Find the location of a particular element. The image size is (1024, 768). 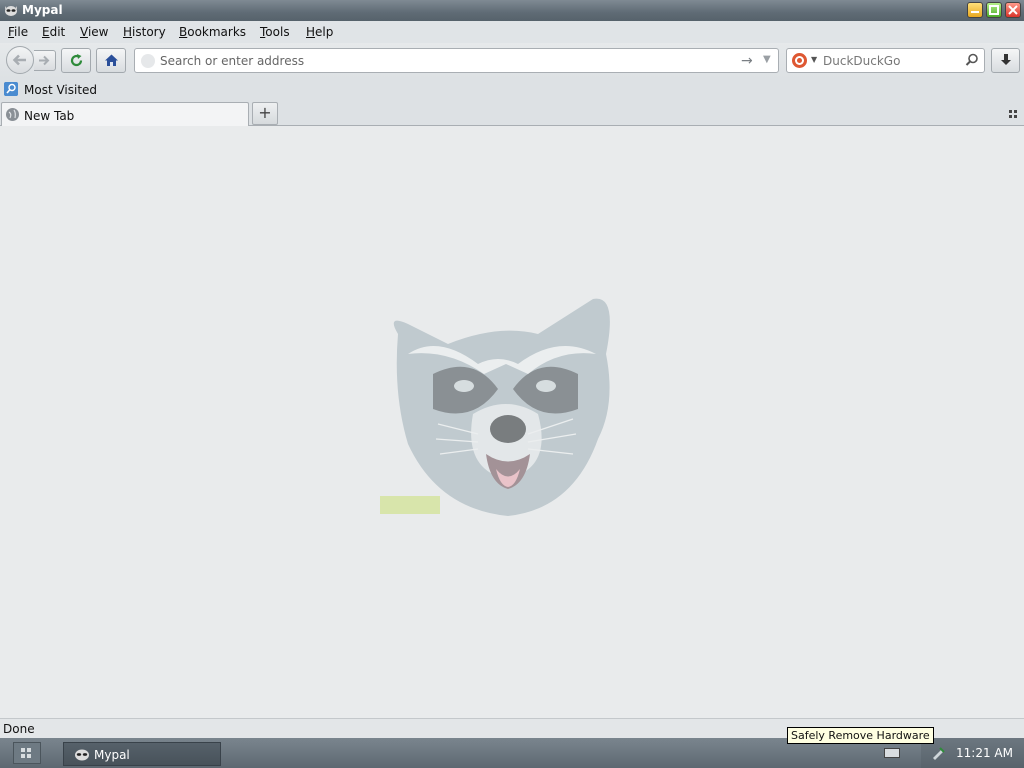

duckduckgo-icon is located at coordinates (799, 60).